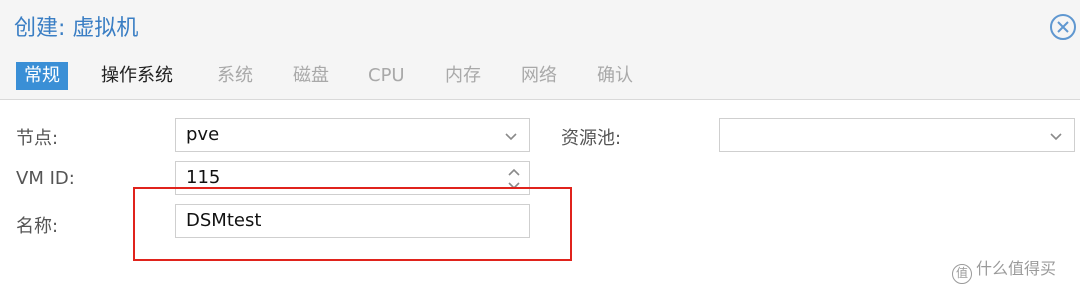  I want to click on pool-select, so click(897, 135).